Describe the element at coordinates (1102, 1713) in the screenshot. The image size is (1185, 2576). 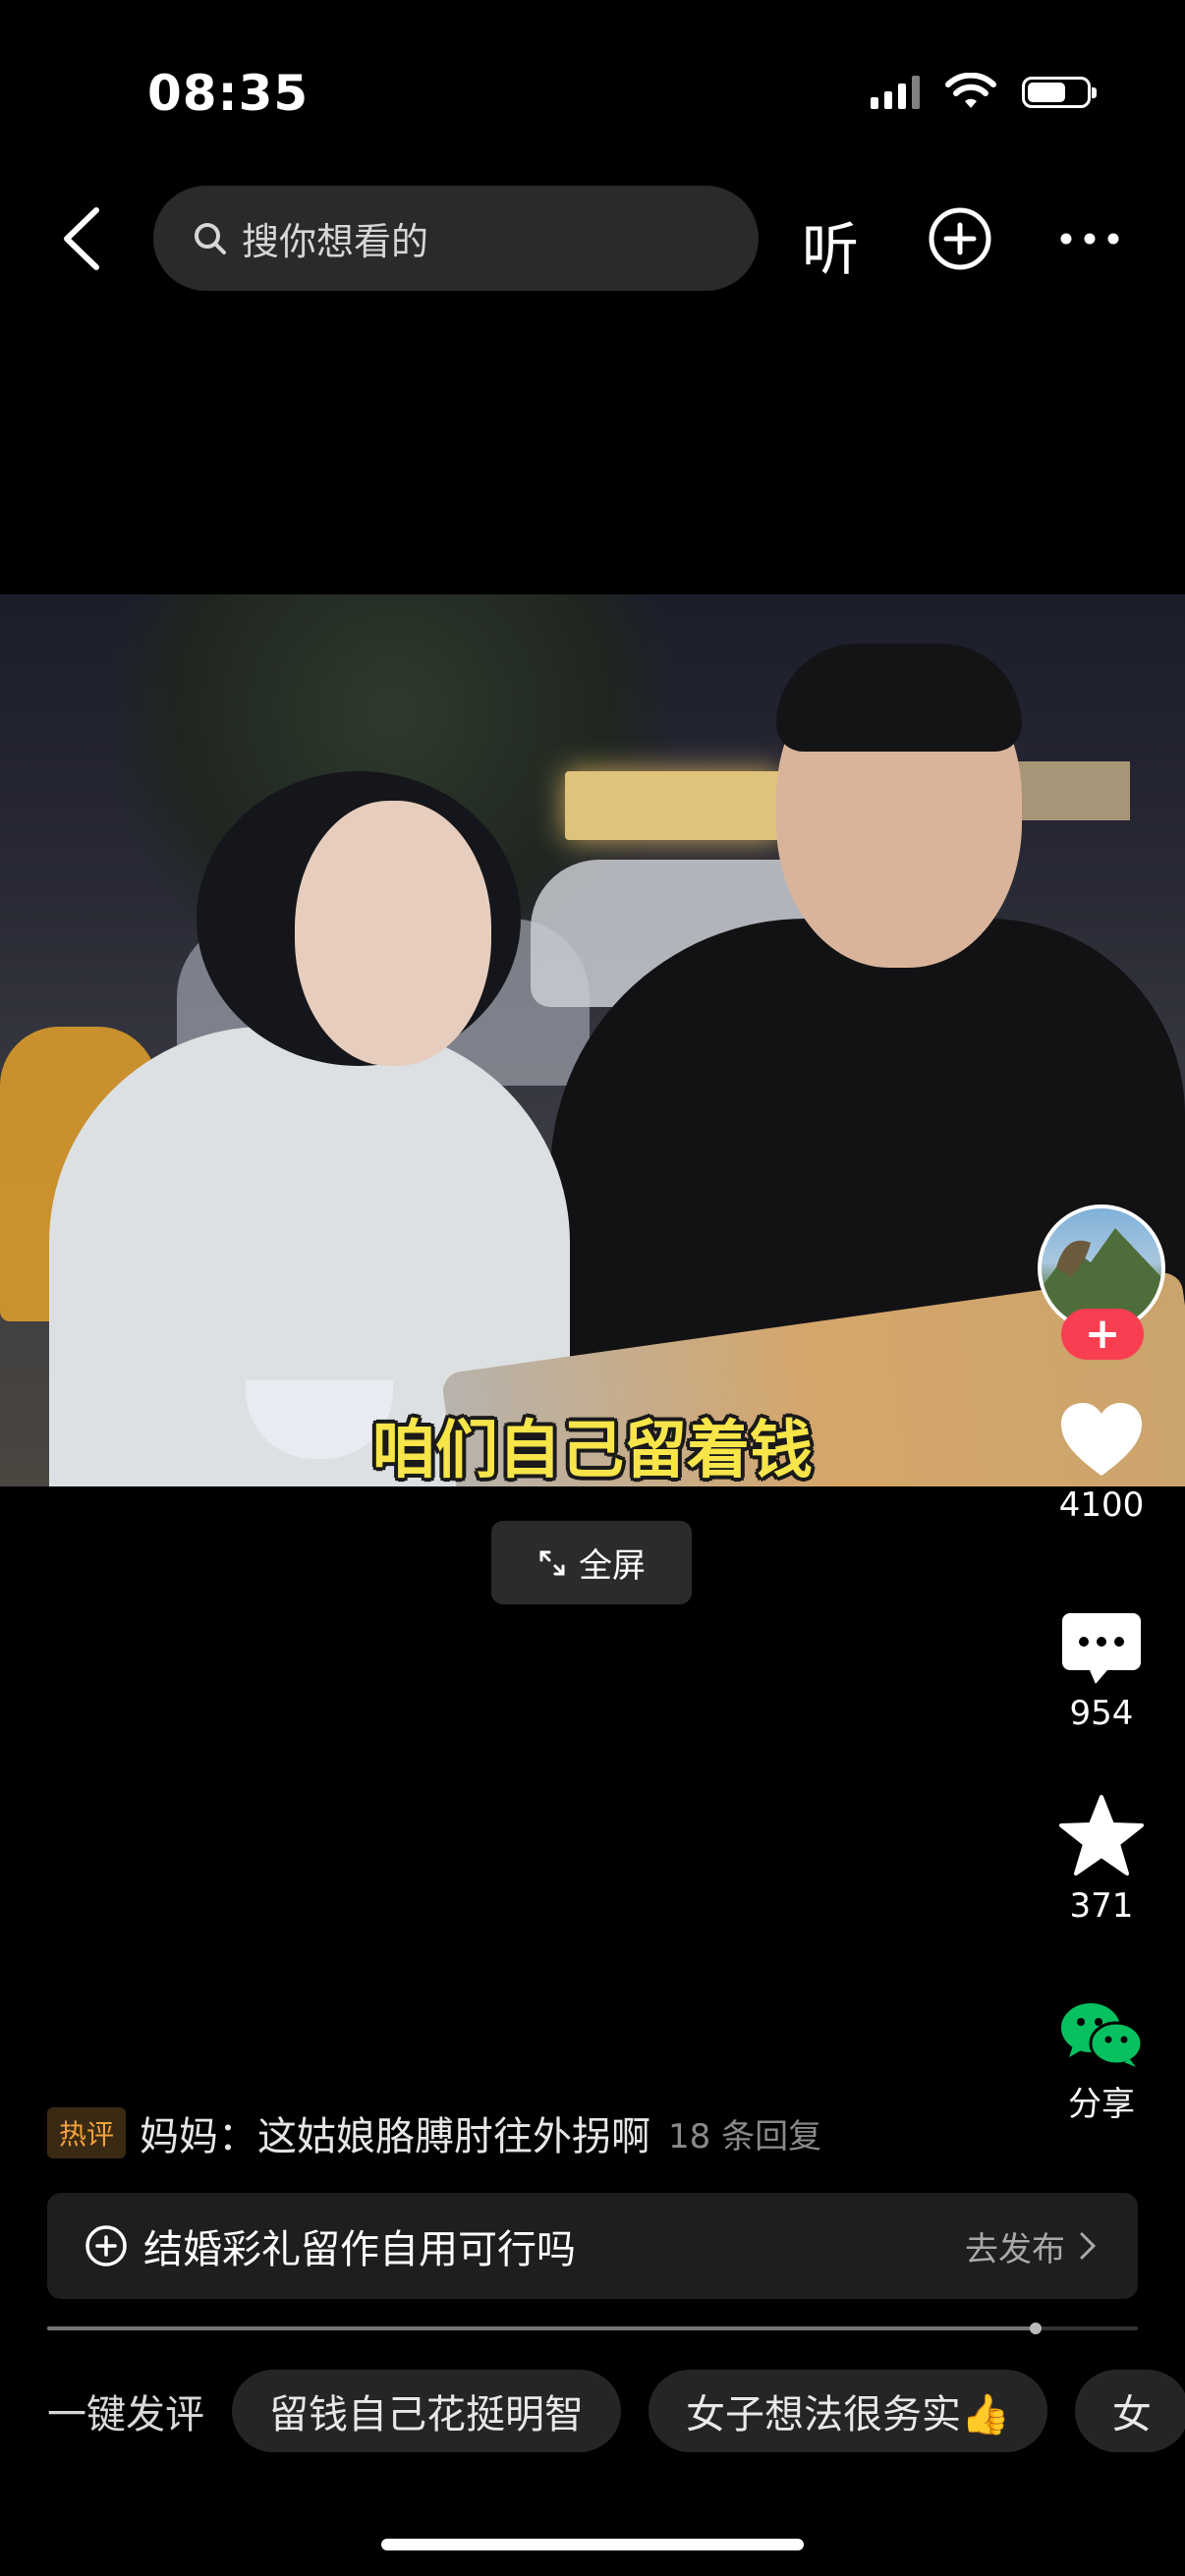
I see `comment-count: 954` at that location.